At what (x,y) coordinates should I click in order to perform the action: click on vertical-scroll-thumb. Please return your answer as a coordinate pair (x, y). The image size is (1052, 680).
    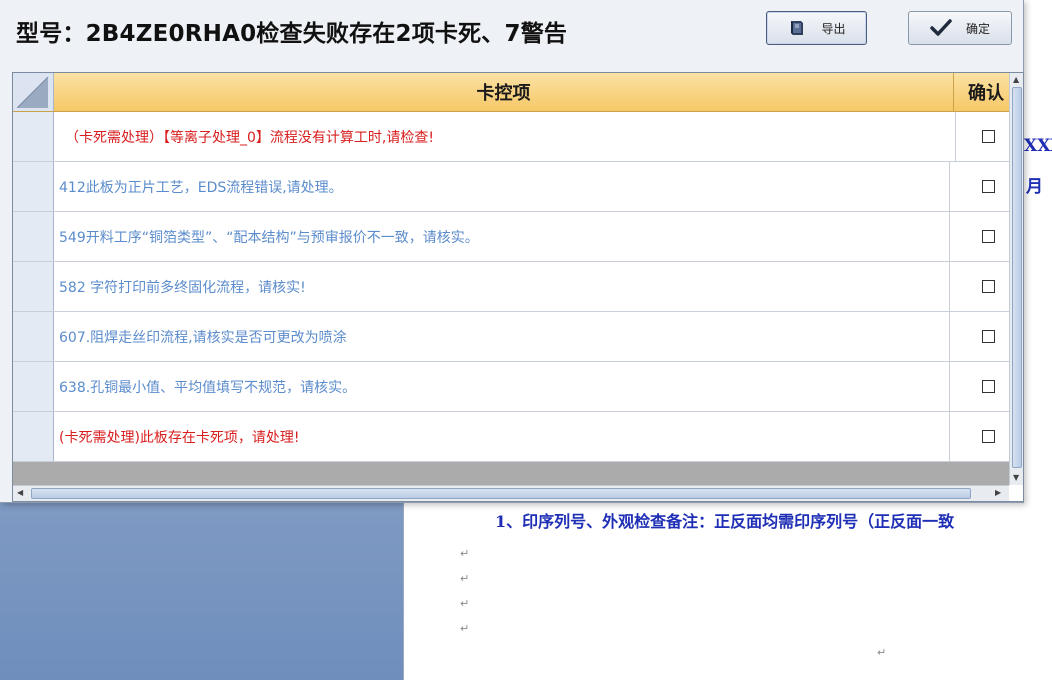
    Looking at the image, I should click on (1017, 277).